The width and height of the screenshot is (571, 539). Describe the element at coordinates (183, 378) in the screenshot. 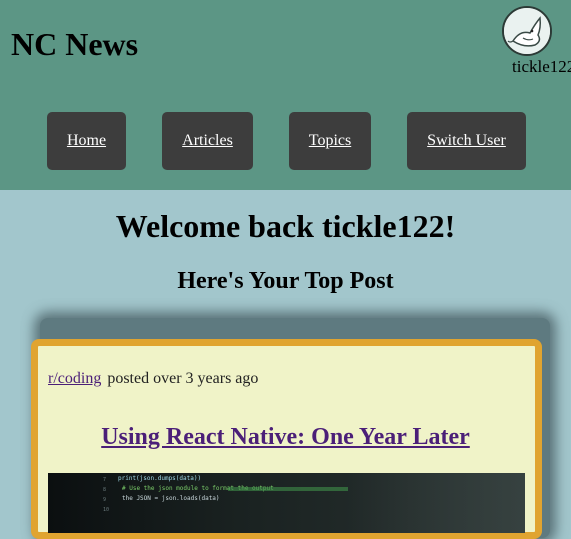

I see `post-date: posted over 3 years ago` at that location.